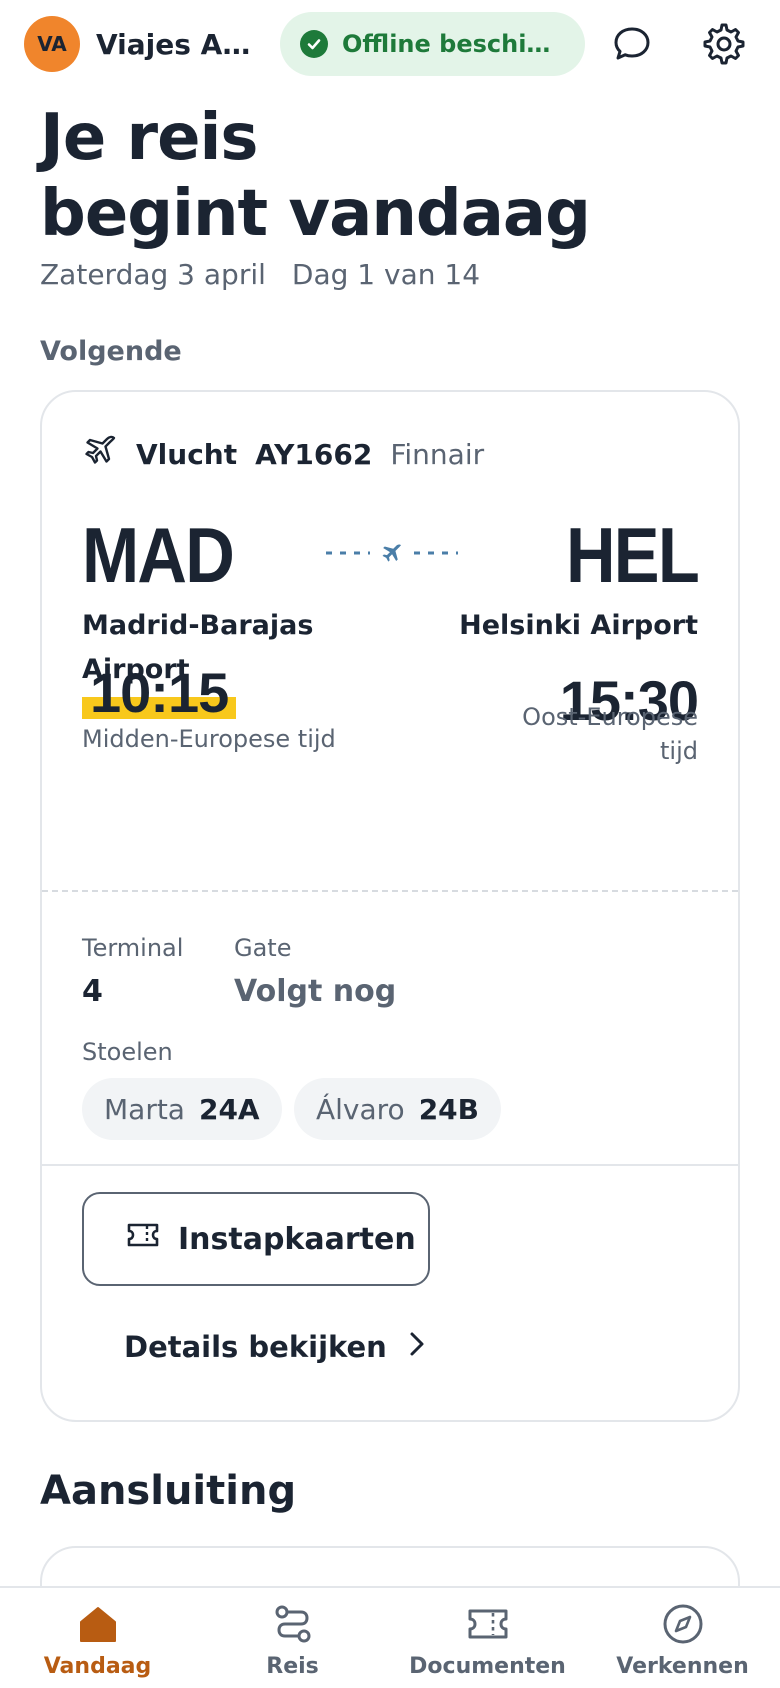  I want to click on nav-label: Reis, so click(292, 1666).